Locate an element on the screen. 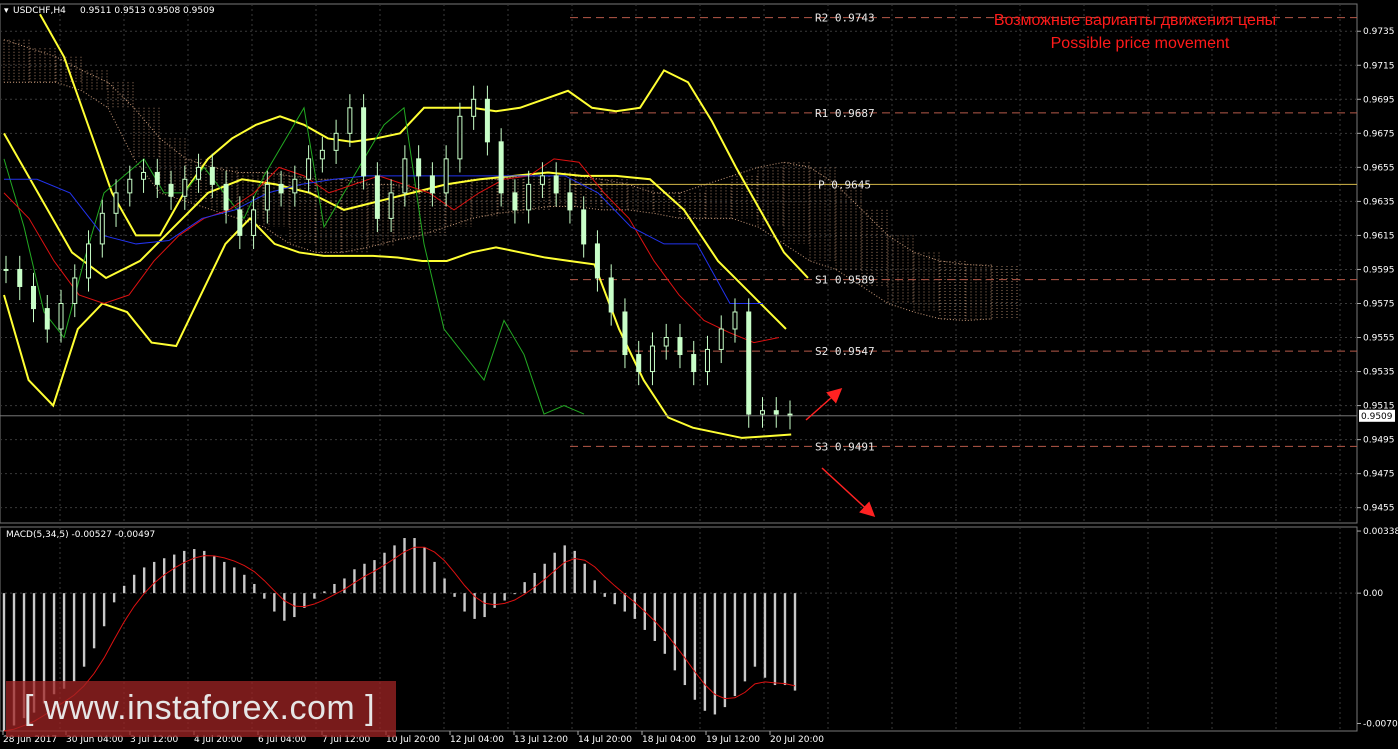  level-label-r1: R1 0.9687 is located at coordinates (845, 113).